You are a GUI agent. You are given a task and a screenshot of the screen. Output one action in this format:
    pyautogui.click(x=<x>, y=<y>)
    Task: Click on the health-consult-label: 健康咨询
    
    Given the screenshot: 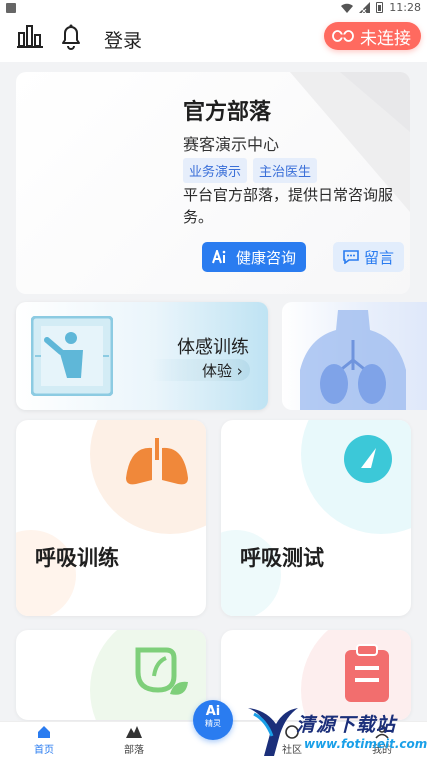 What is the action you would take?
    pyautogui.click(x=266, y=257)
    